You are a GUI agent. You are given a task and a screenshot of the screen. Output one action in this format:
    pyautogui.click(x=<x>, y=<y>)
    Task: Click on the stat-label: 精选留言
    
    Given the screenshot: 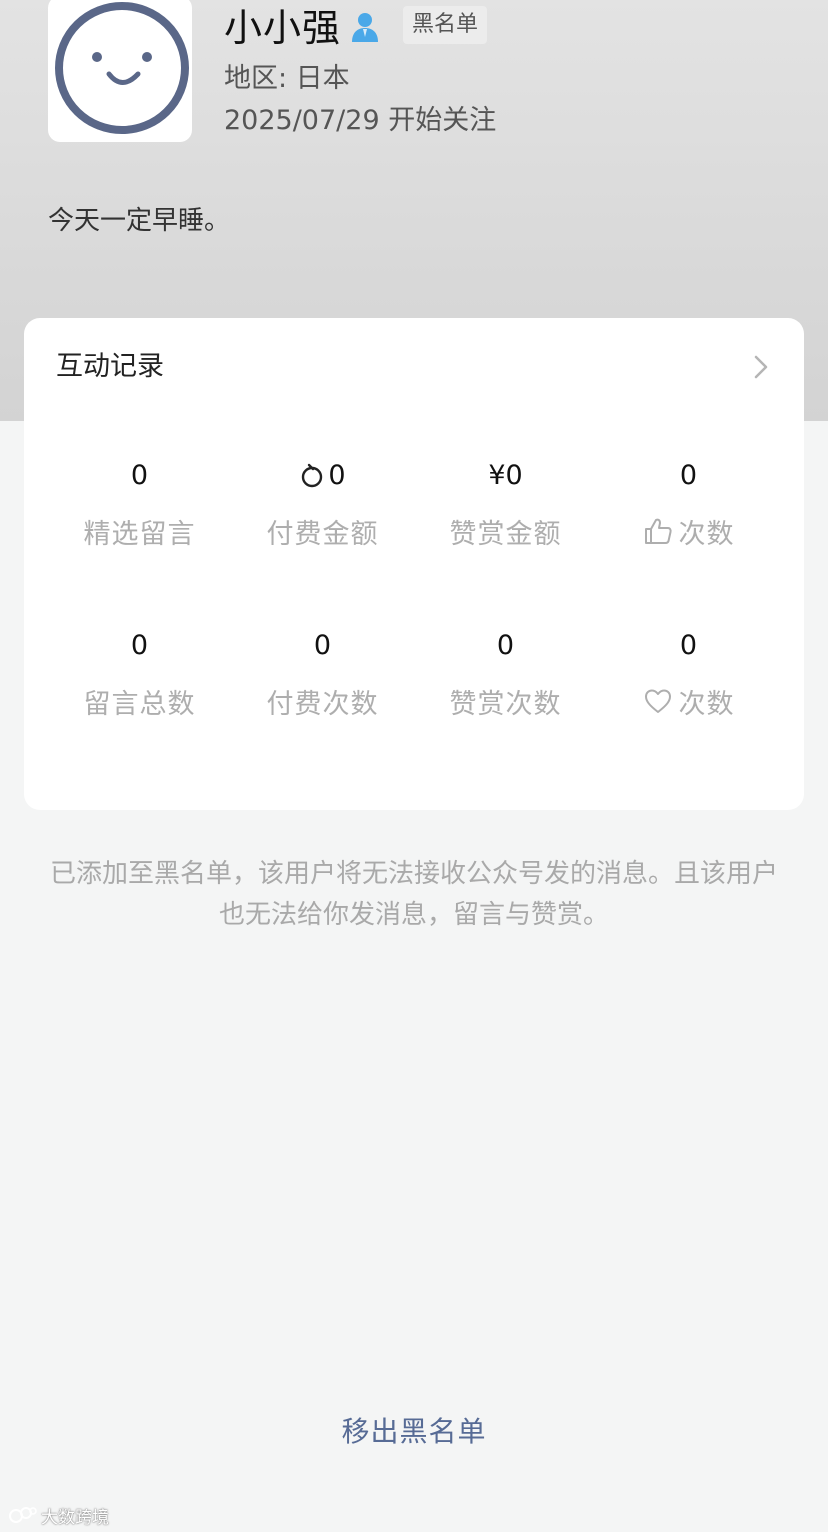 What is the action you would take?
    pyautogui.click(x=139, y=531)
    